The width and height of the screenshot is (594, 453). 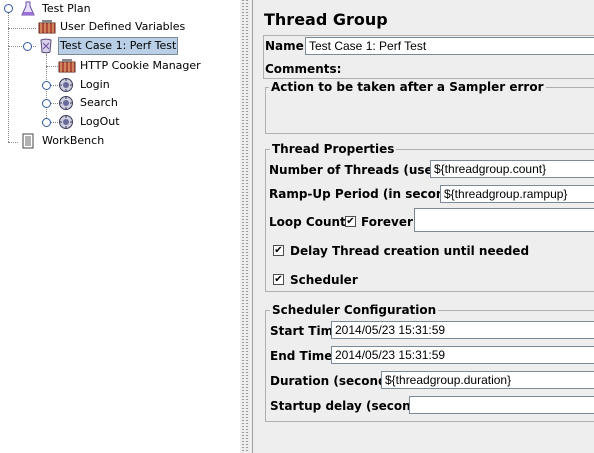 I want to click on tree-item-label: Login, so click(x=95, y=84).